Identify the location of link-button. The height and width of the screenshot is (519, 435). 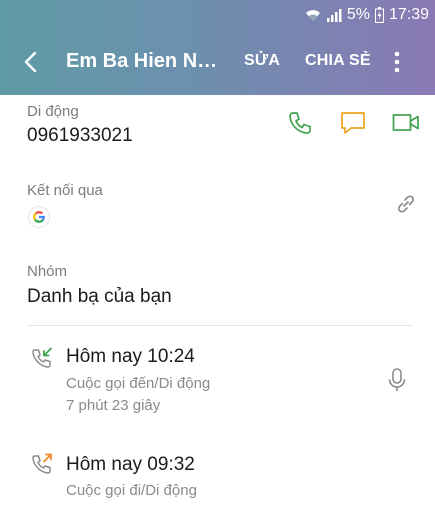
(406, 206).